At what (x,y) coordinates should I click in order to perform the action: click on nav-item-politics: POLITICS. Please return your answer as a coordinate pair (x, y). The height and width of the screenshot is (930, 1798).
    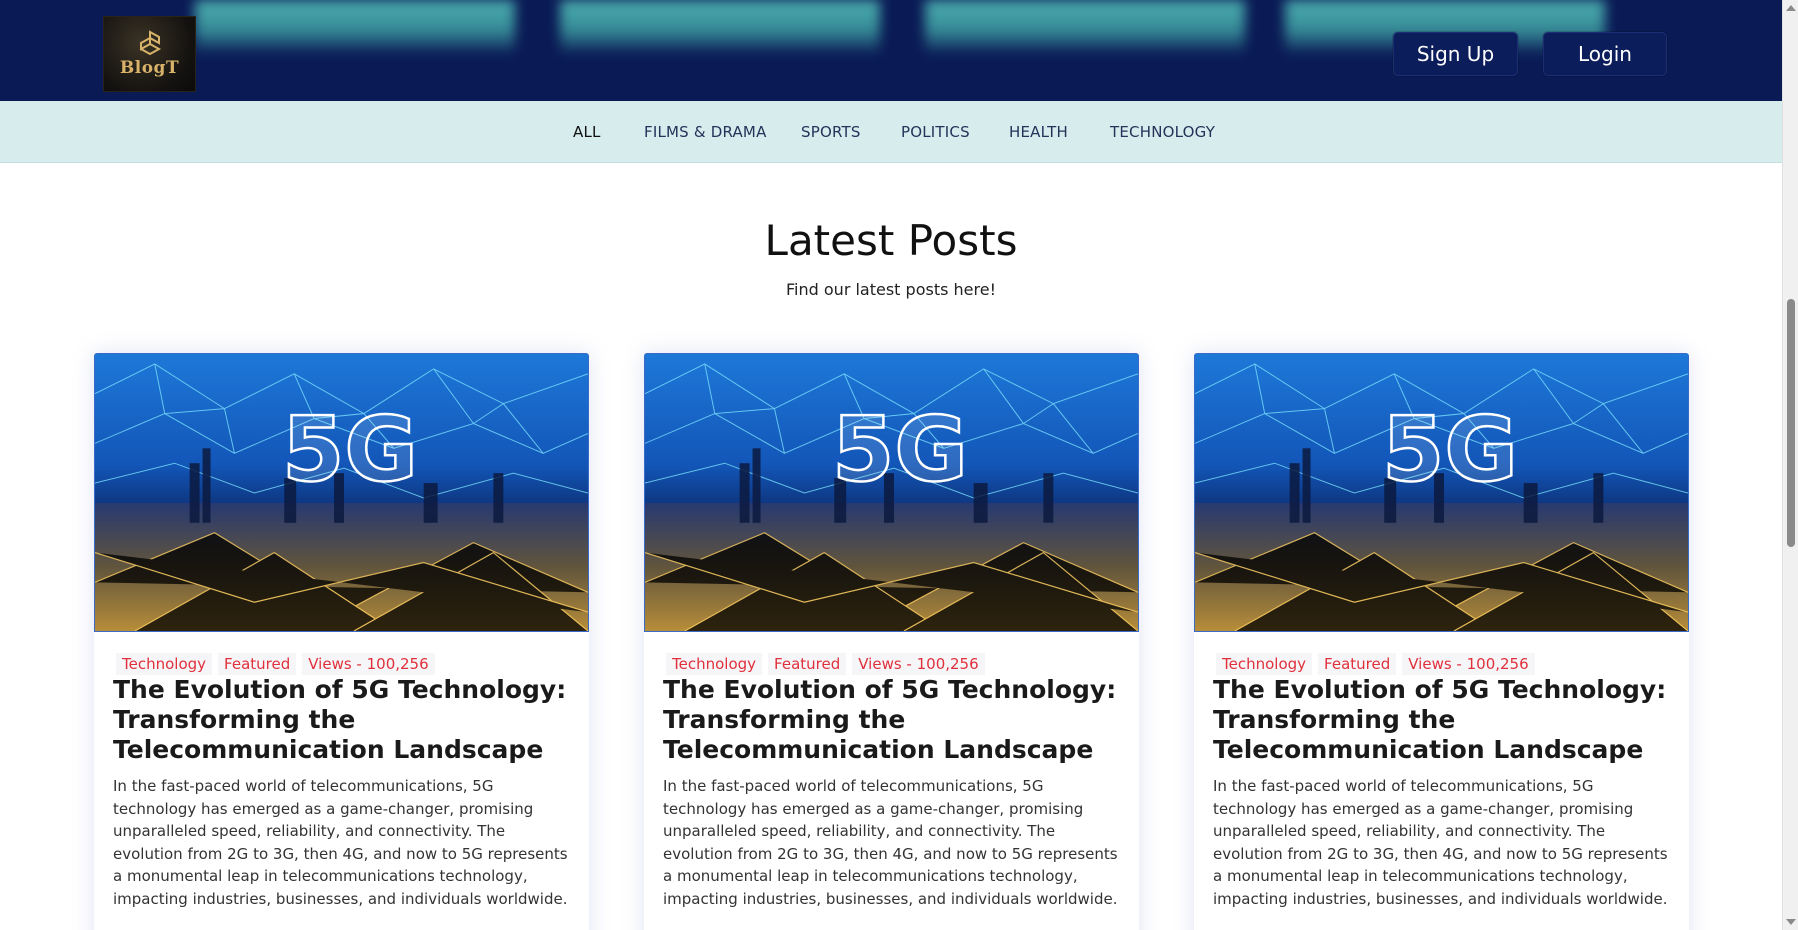
    Looking at the image, I should click on (935, 132).